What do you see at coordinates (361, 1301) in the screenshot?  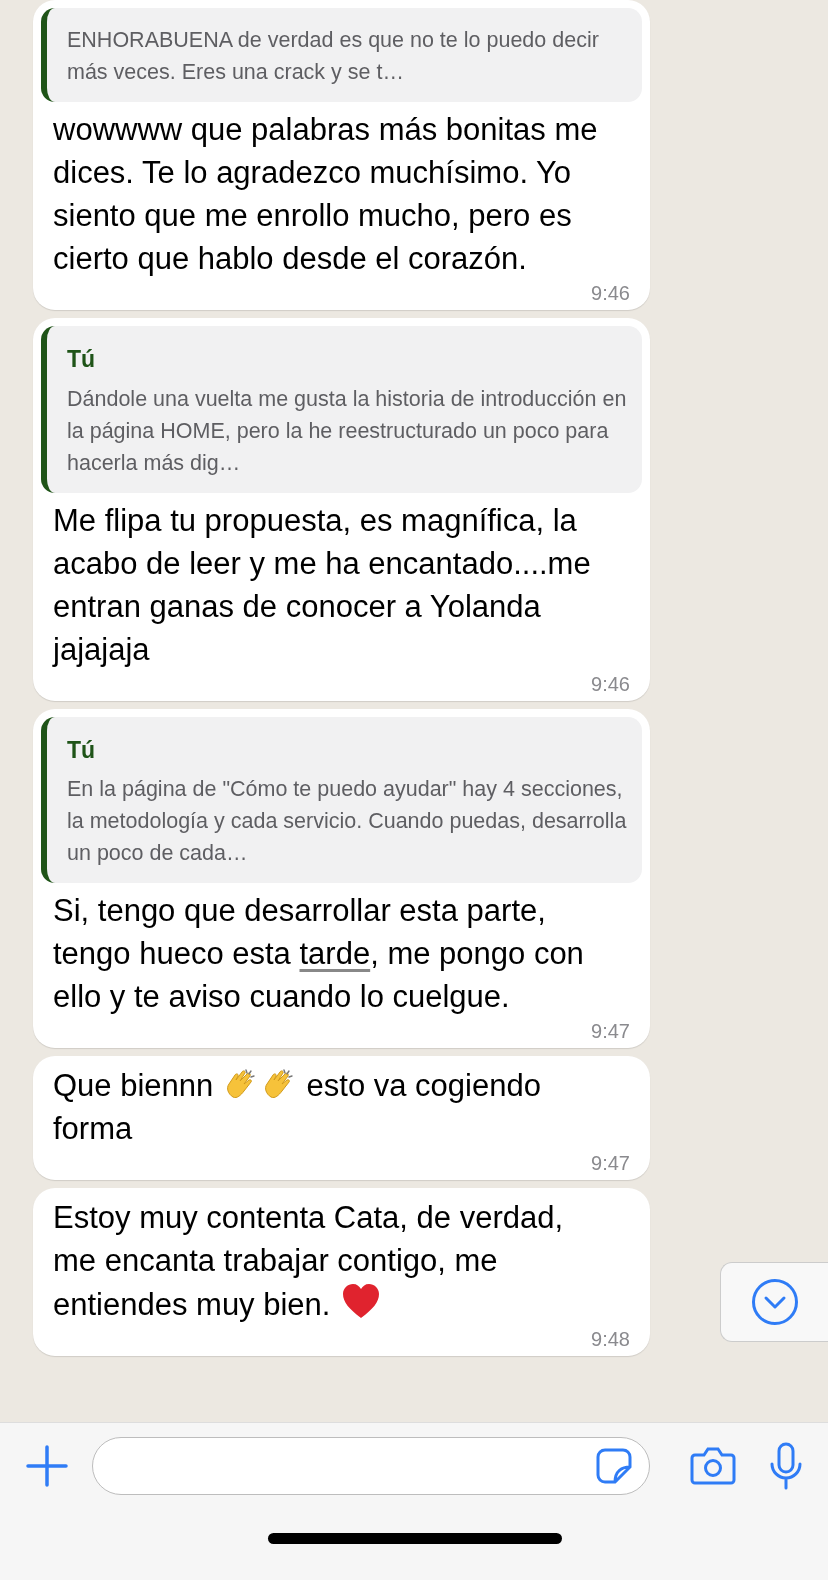 I see `heart-icon` at bounding box center [361, 1301].